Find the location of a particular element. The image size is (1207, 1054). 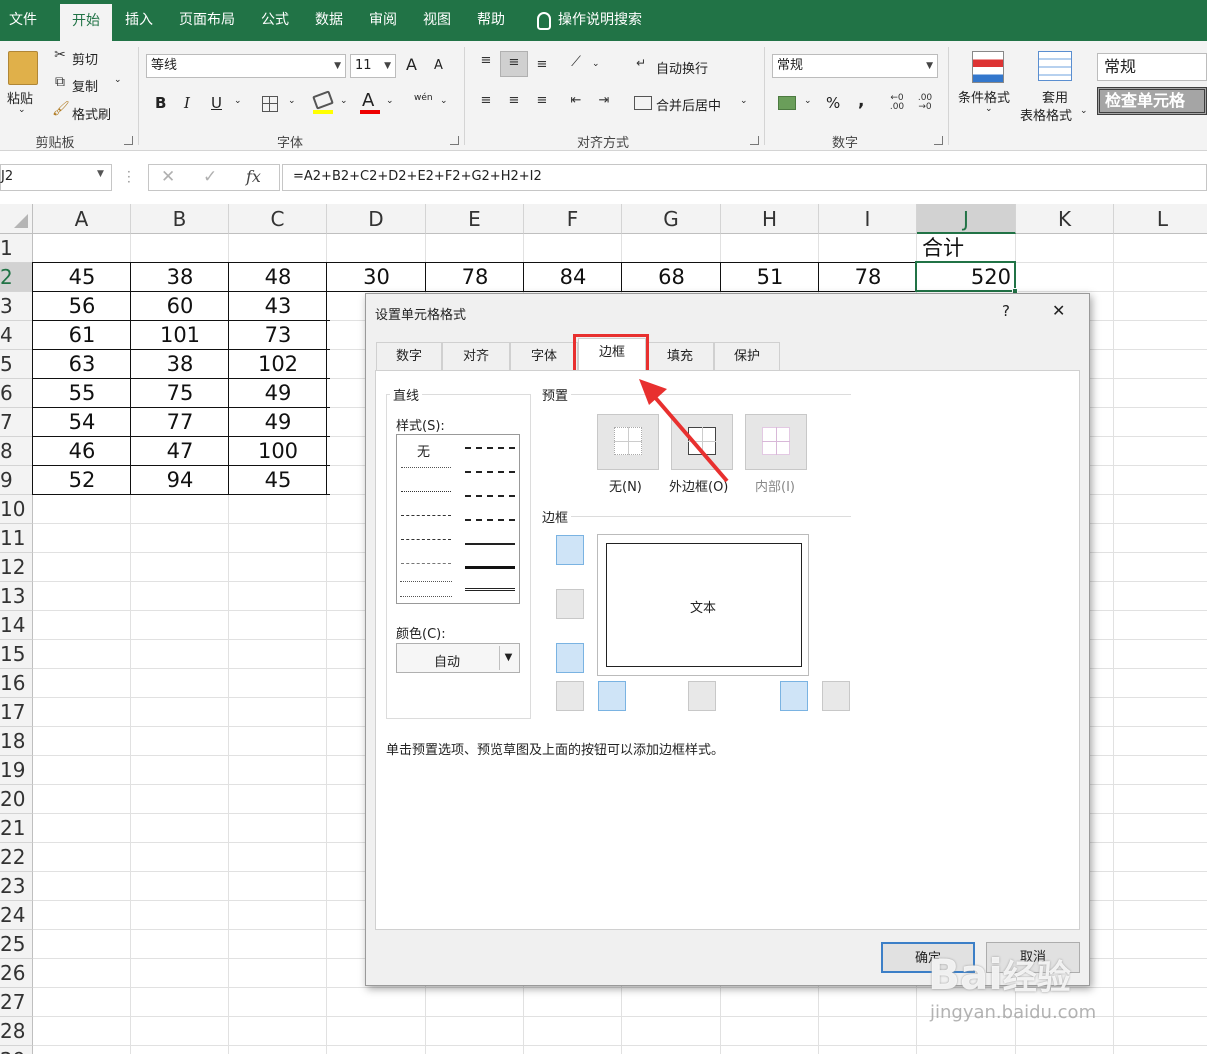

orientation-icon: ⟋ is located at coordinates (576, 62).